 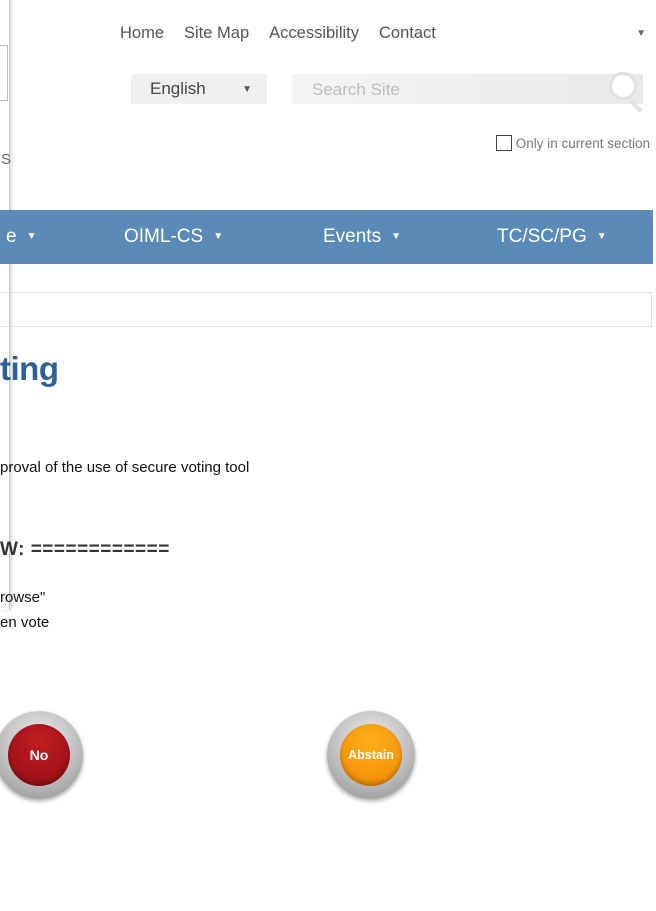 I want to click on nav-sitemap-link: Site Map, so click(x=216, y=33).